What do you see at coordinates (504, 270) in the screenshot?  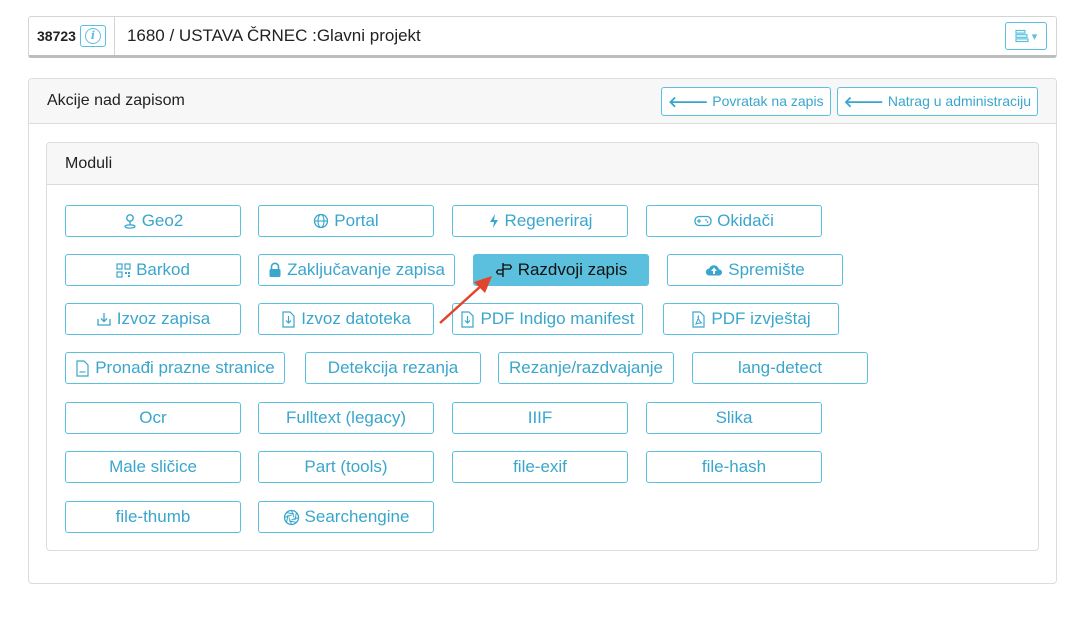 I see `signpost-icon` at bounding box center [504, 270].